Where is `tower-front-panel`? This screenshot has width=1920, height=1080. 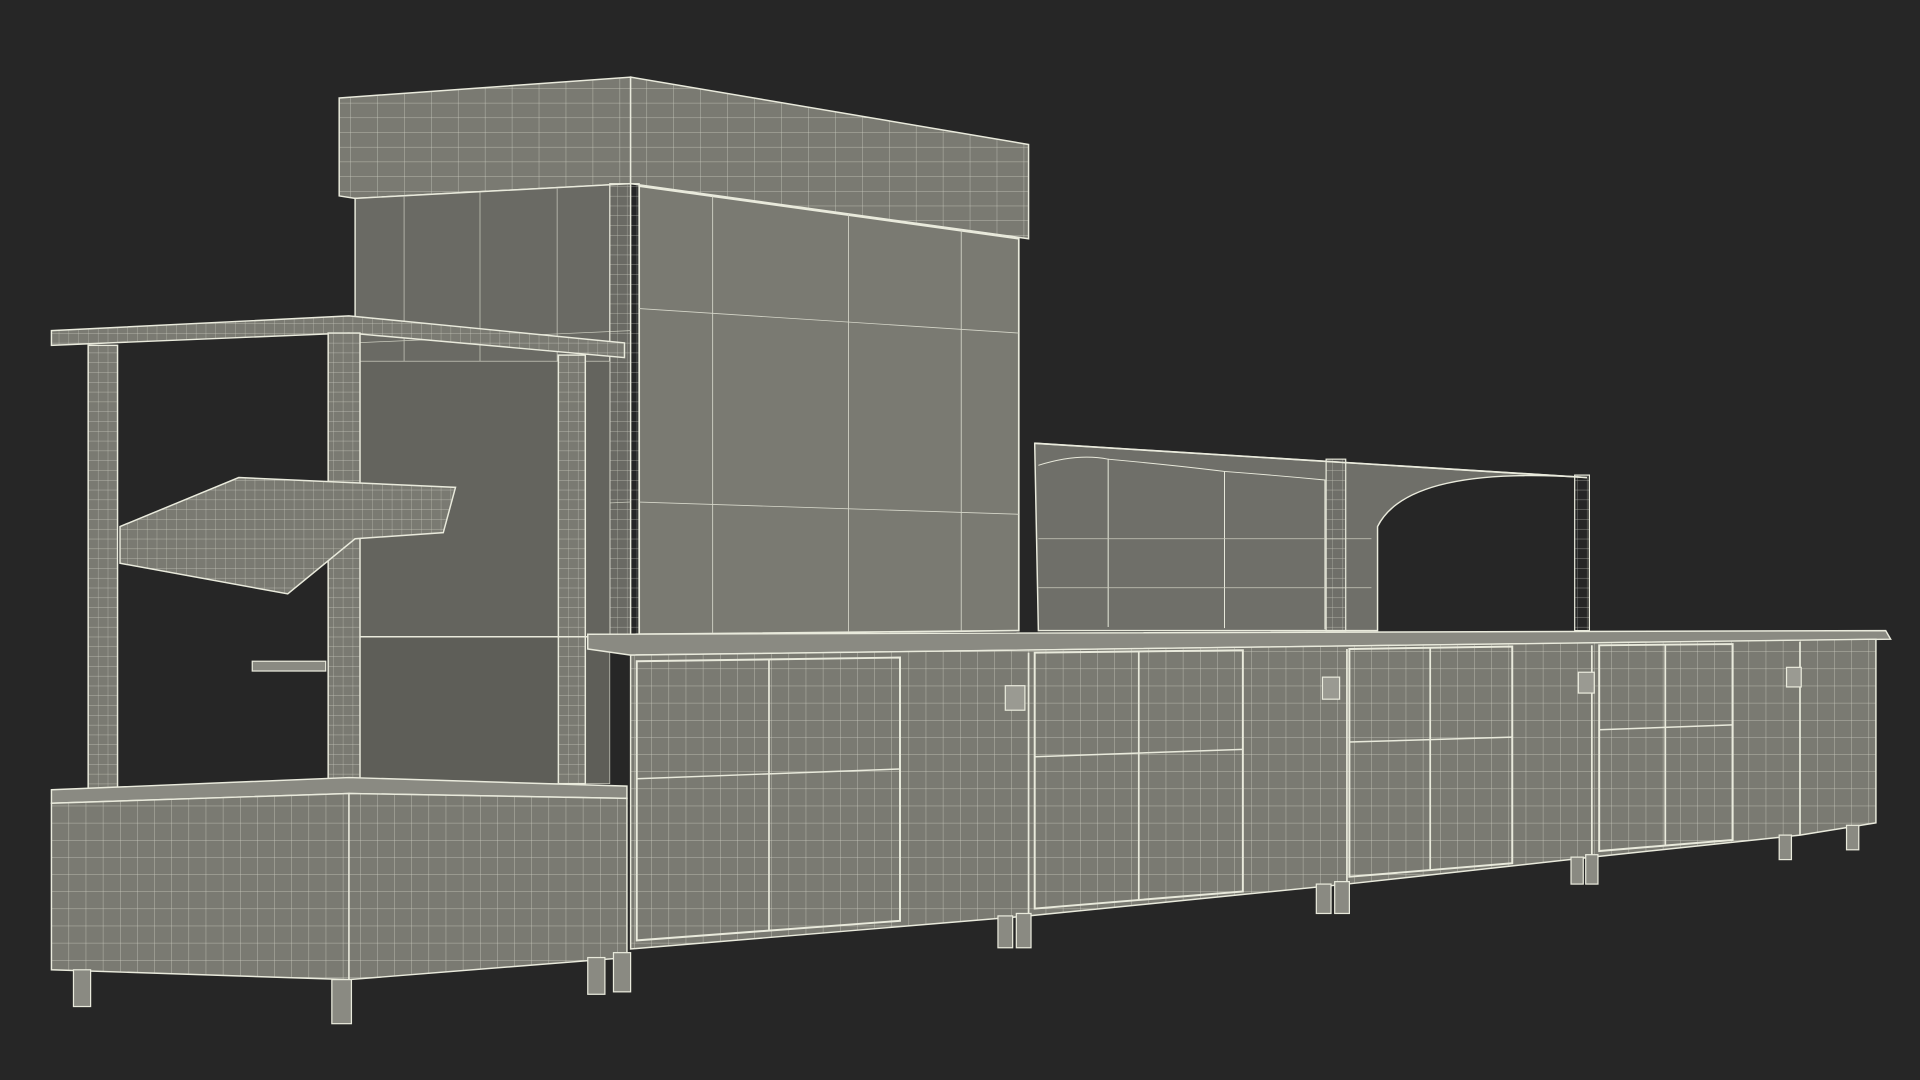 tower-front-panel is located at coordinates (829, 410).